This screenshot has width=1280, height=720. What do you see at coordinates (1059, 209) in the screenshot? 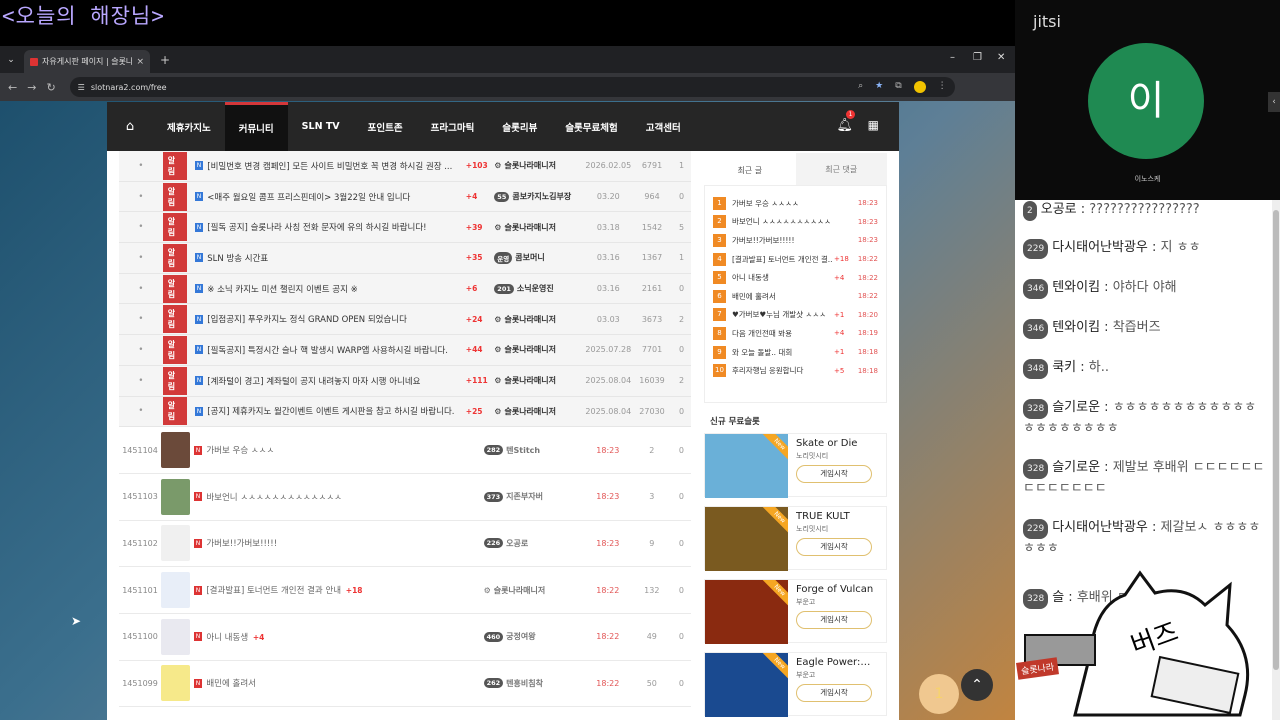
I see `chat-nick: 오공로` at bounding box center [1059, 209].